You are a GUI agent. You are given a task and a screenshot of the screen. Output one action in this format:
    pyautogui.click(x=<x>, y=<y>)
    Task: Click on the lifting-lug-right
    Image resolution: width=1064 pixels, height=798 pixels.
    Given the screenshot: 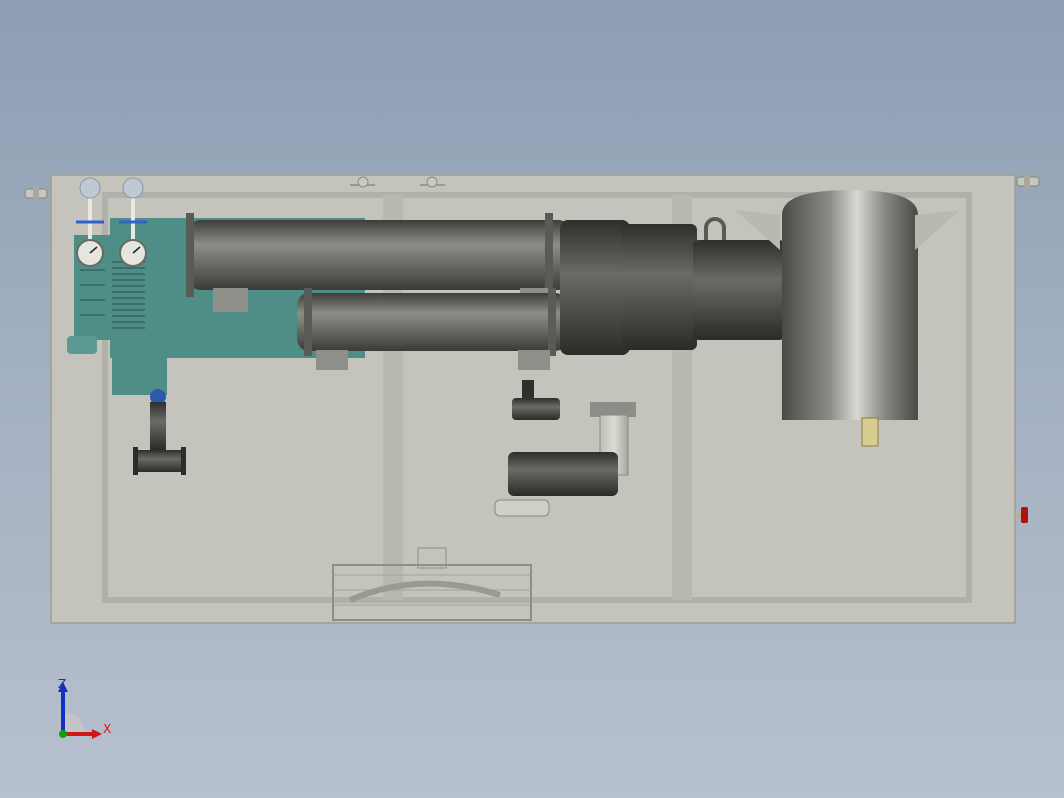 What is the action you would take?
    pyautogui.click(x=1028, y=181)
    